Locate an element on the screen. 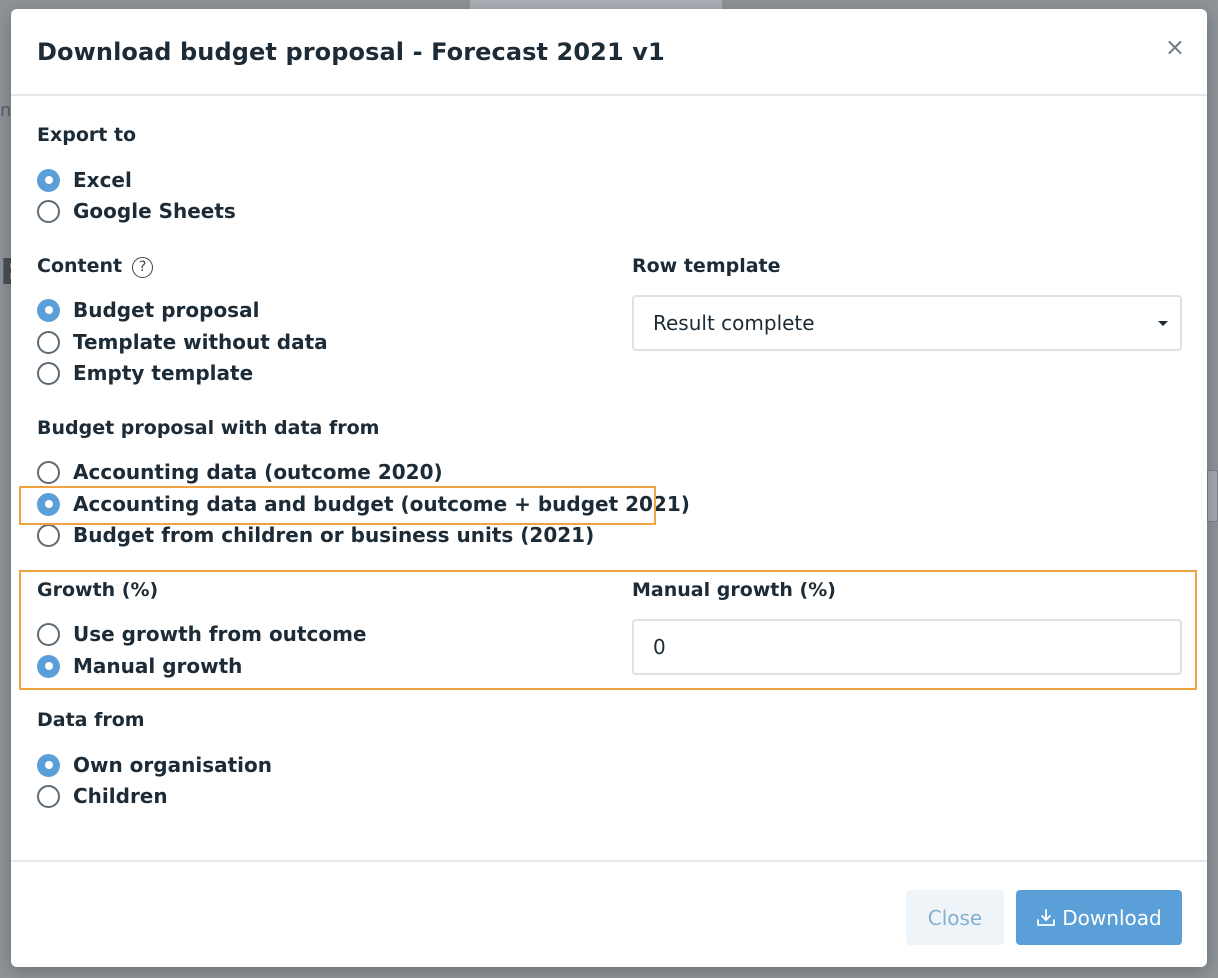 Image resolution: width=1218 pixels, height=978 pixels. radio-export-google-sheets: Google Sheets is located at coordinates (136, 211).